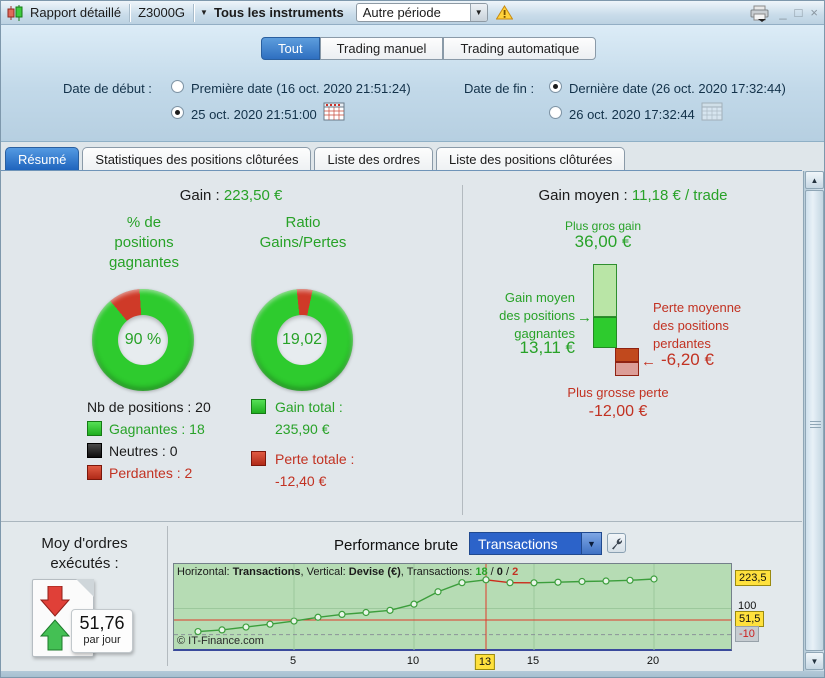 This screenshot has width=825, height=678. Describe the element at coordinates (413, 661) in the screenshot. I see `x-axis-label: 10` at that location.